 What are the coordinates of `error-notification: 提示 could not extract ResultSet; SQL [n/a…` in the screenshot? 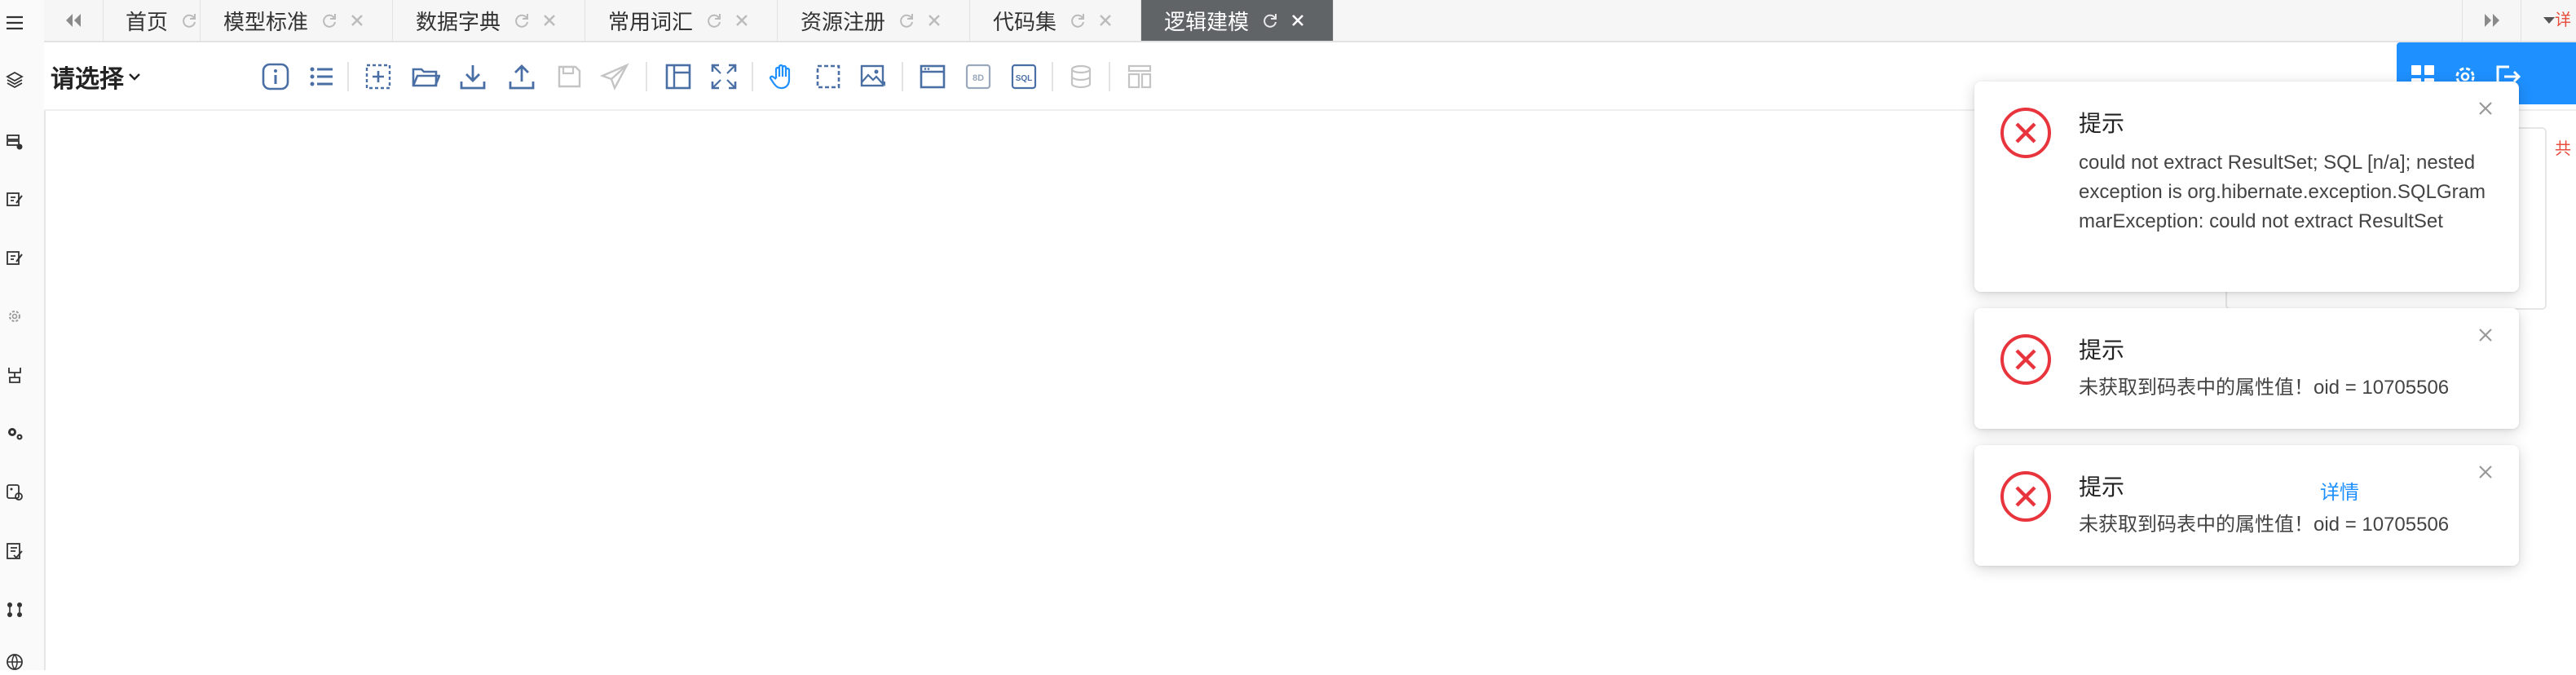 It's located at (2246, 187).